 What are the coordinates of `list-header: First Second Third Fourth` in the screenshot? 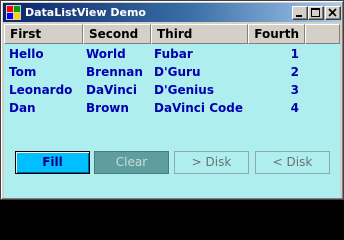 It's located at (172, 34).